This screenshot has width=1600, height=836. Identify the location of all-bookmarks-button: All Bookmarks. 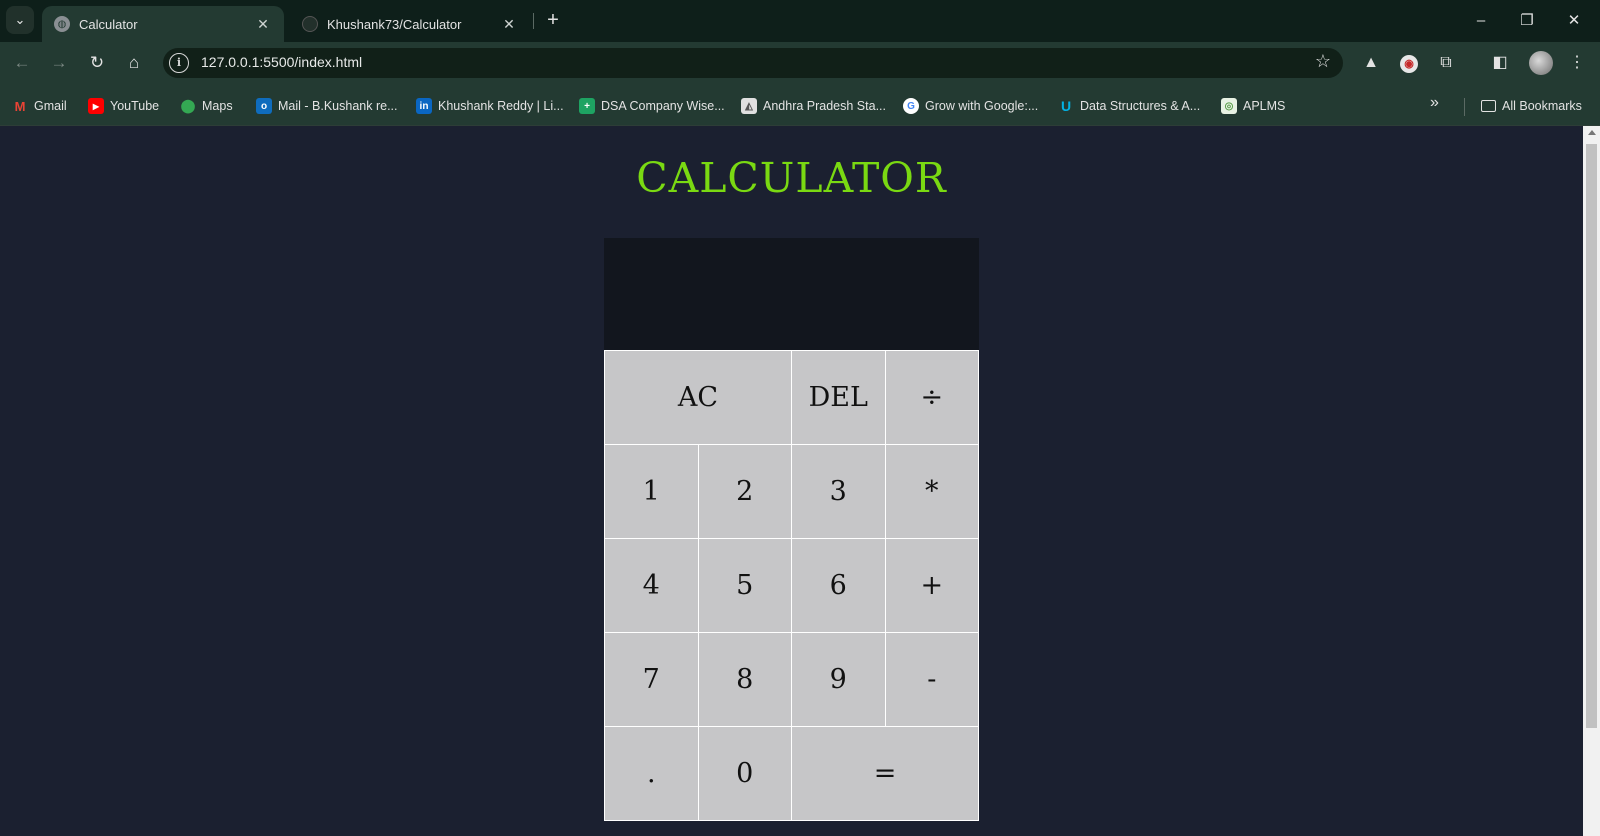
(1531, 106).